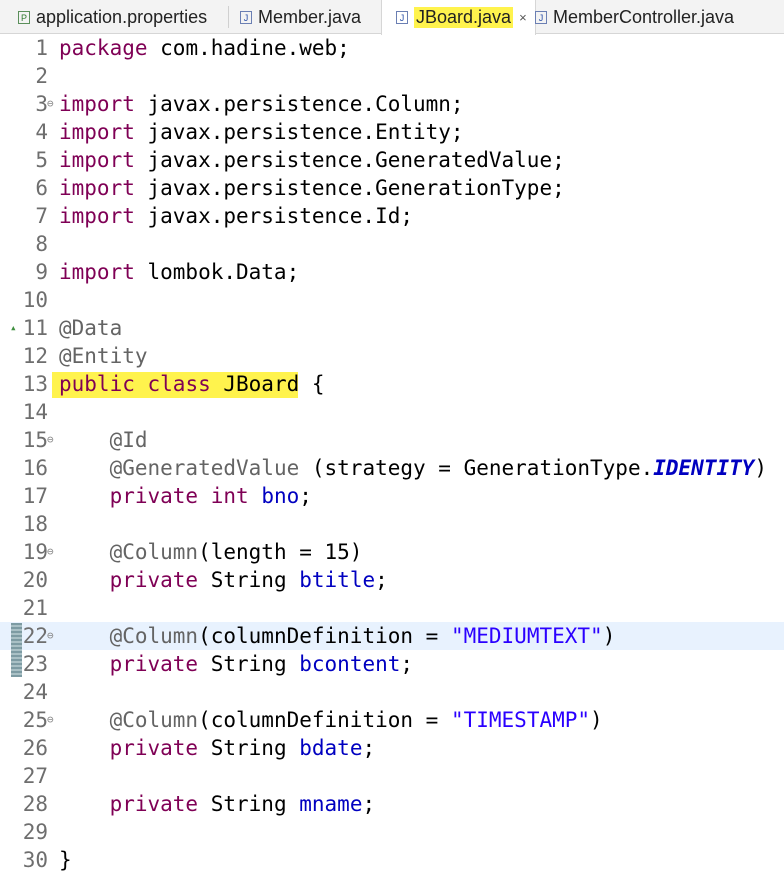  What do you see at coordinates (392, 440) in the screenshot?
I see `code-line: 15 ⊖ @Id` at bounding box center [392, 440].